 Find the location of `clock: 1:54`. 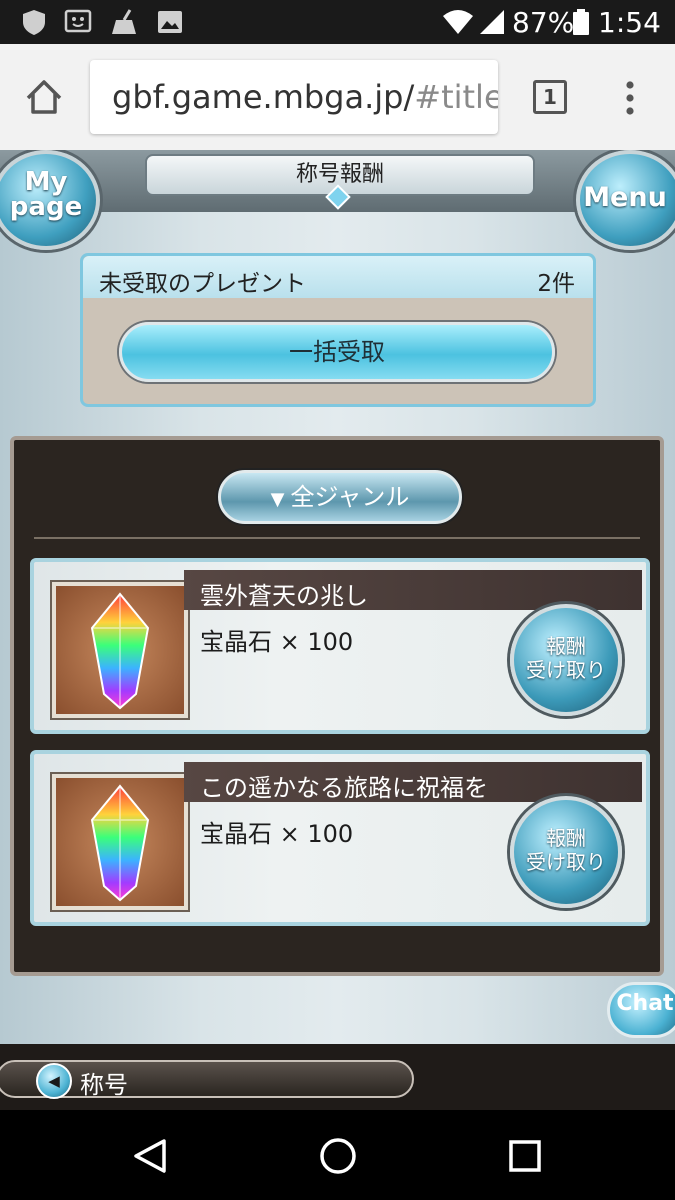

clock: 1:54 is located at coordinates (629, 22).